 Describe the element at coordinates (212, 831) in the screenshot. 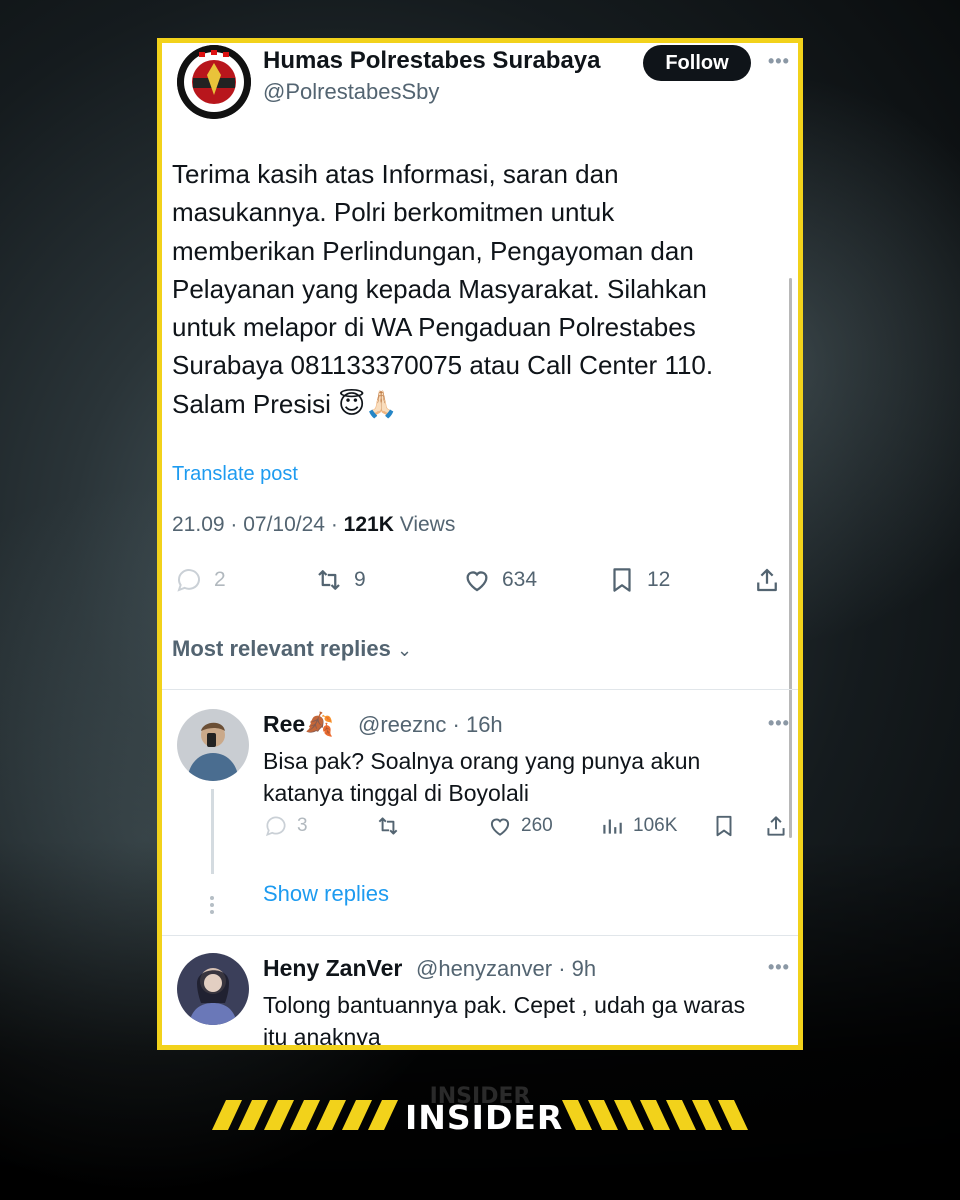

I see `thread-line` at that location.